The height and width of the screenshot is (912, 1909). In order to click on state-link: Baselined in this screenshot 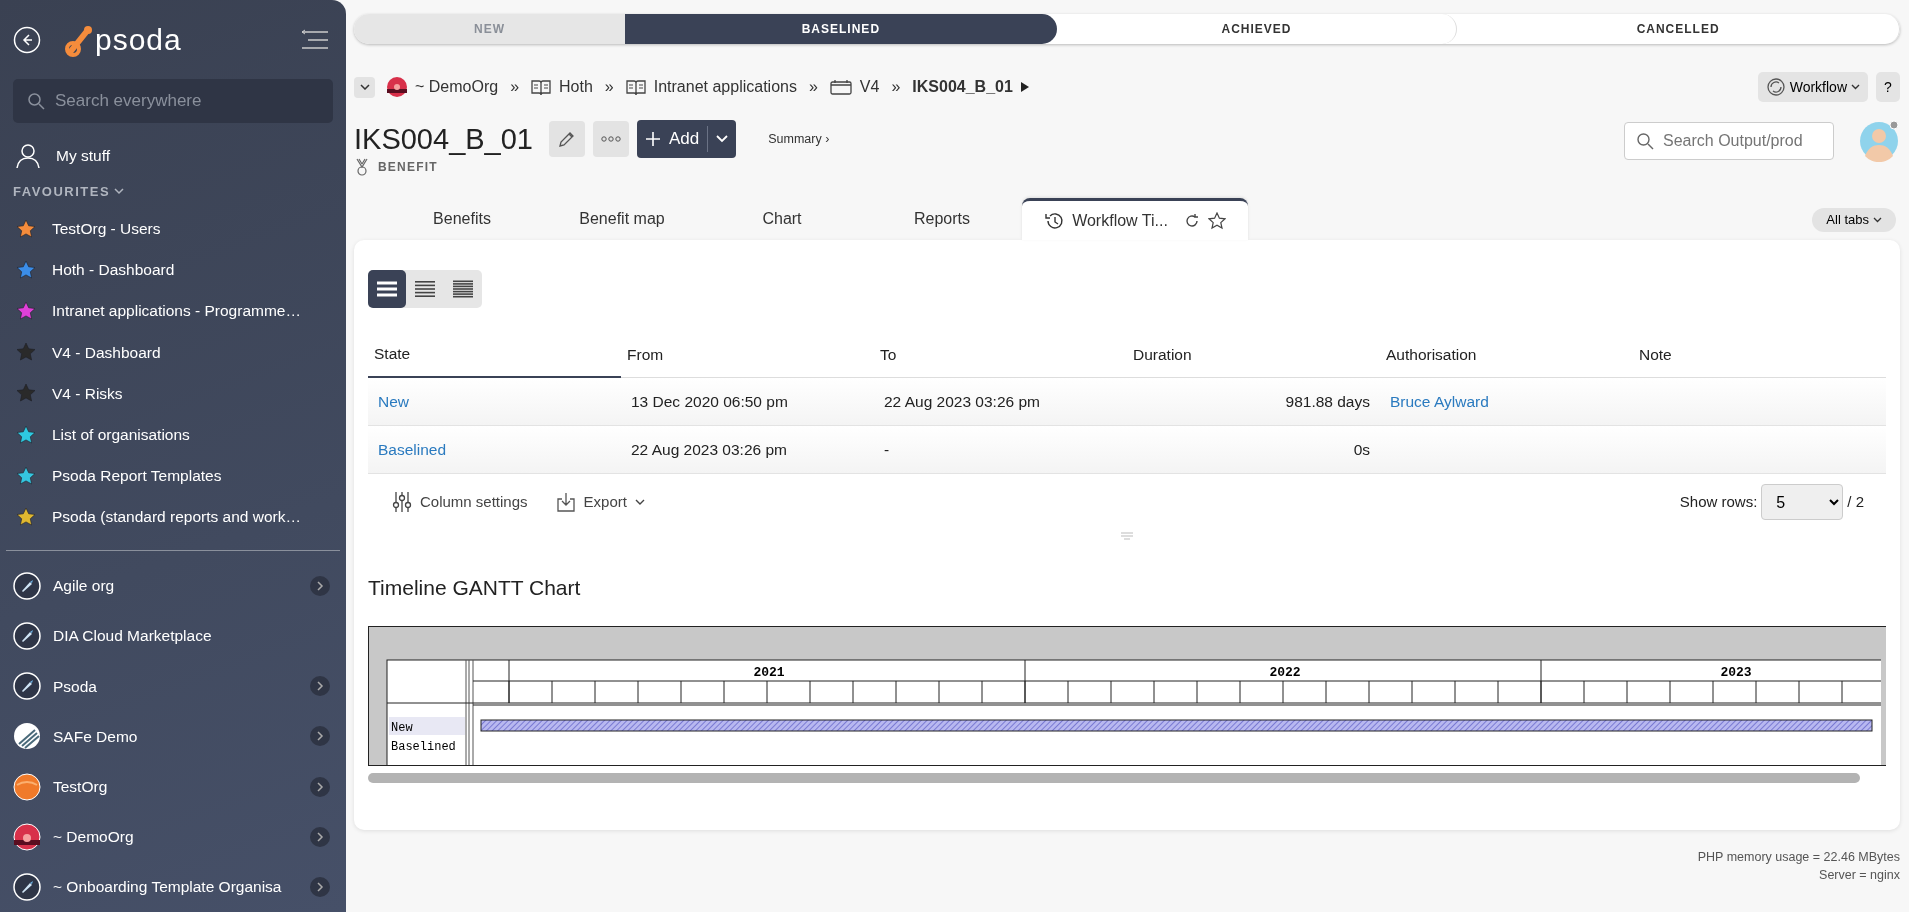, I will do `click(412, 449)`.